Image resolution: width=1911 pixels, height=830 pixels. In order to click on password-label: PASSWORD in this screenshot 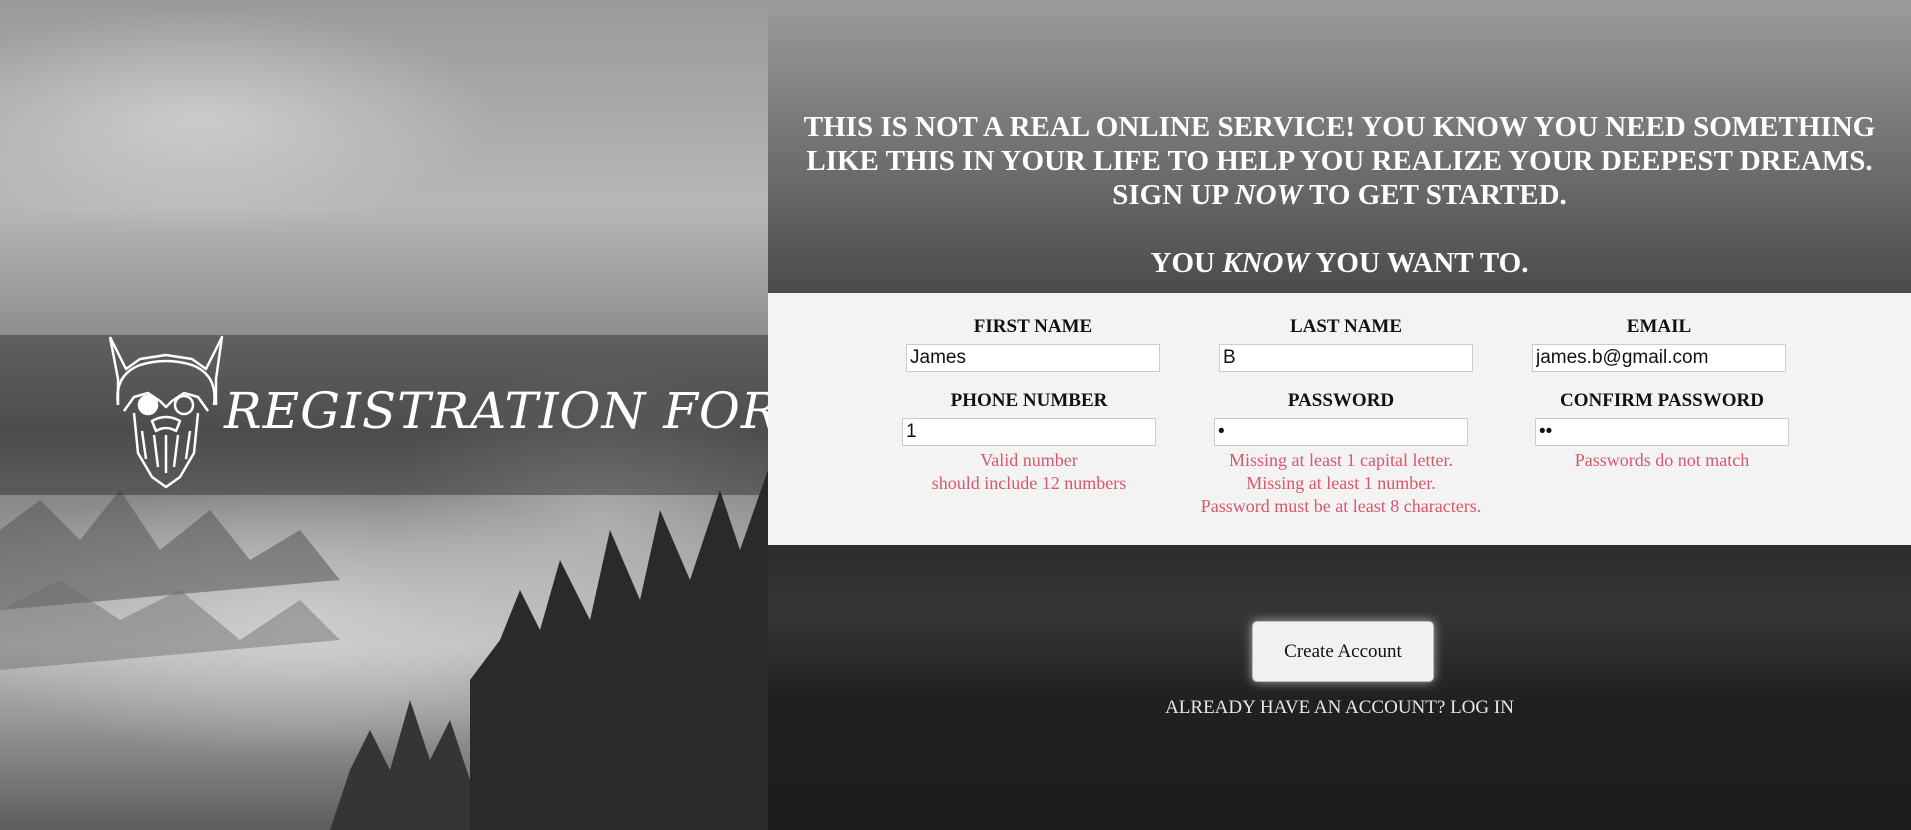, I will do `click(1341, 400)`.